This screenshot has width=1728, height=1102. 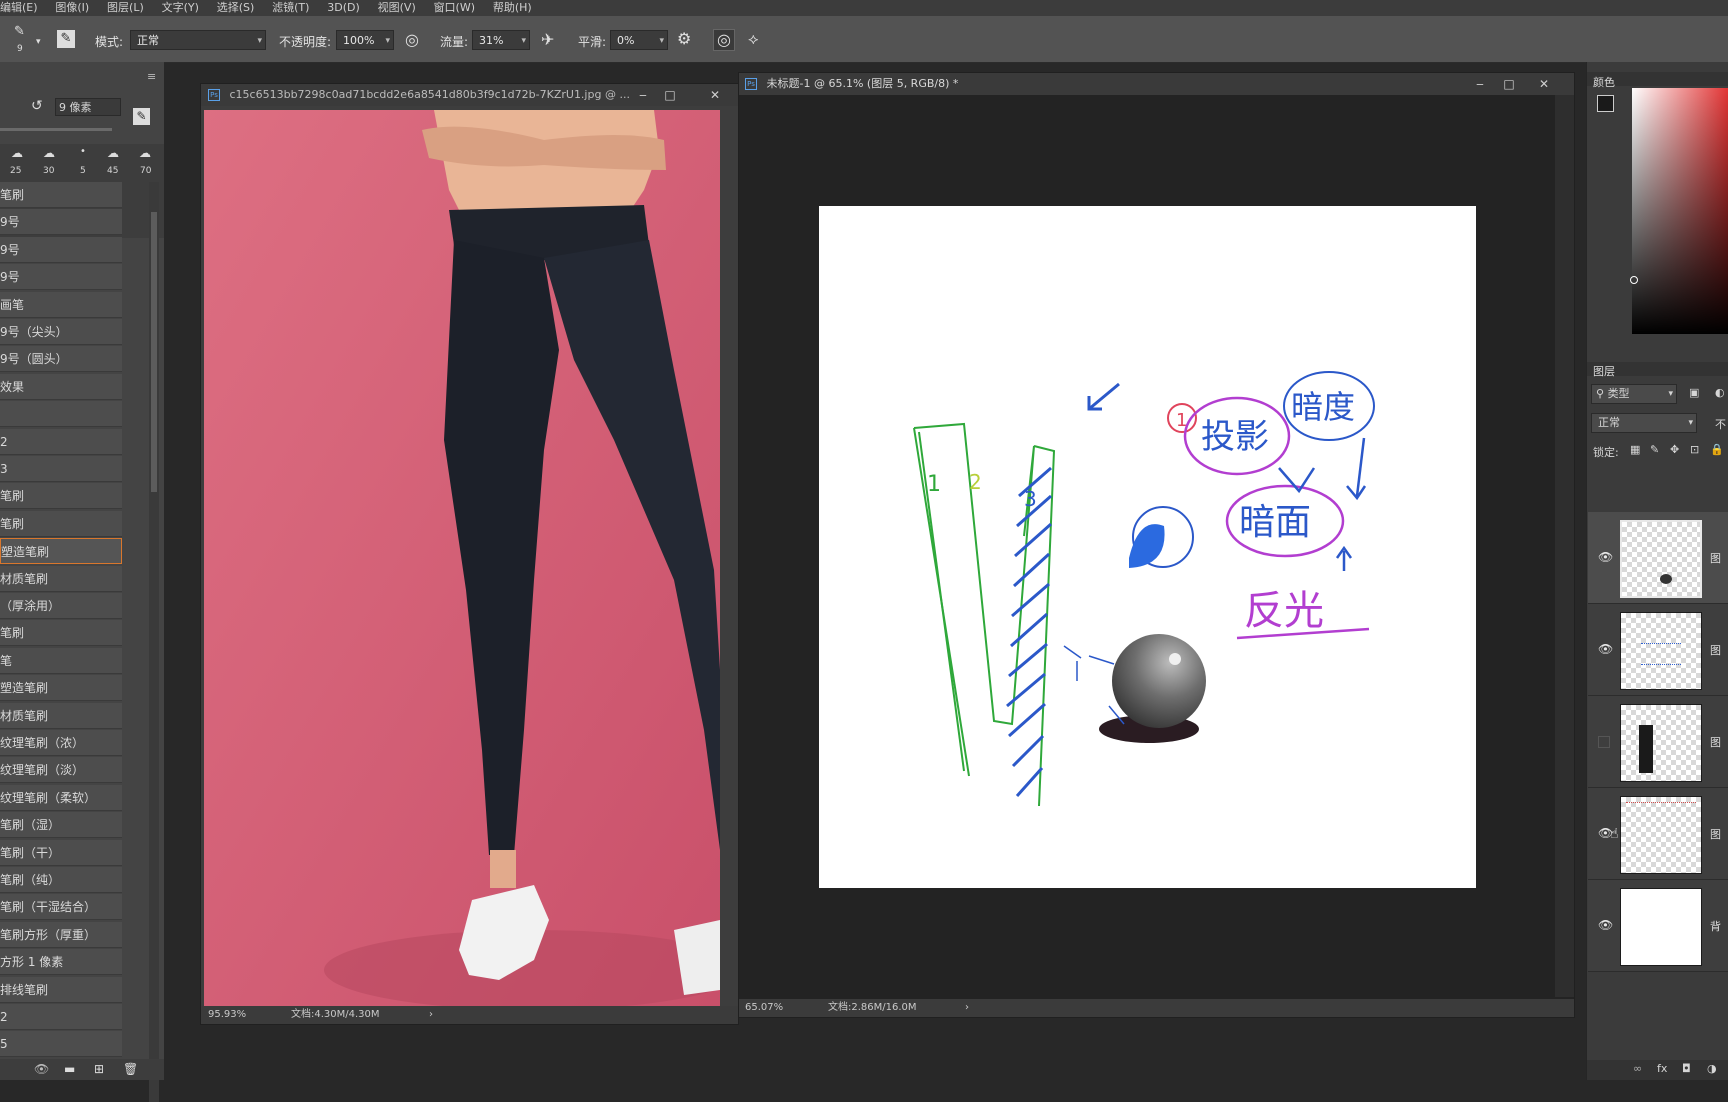 I want to click on menu-help: 帮助(H), so click(x=512, y=7).